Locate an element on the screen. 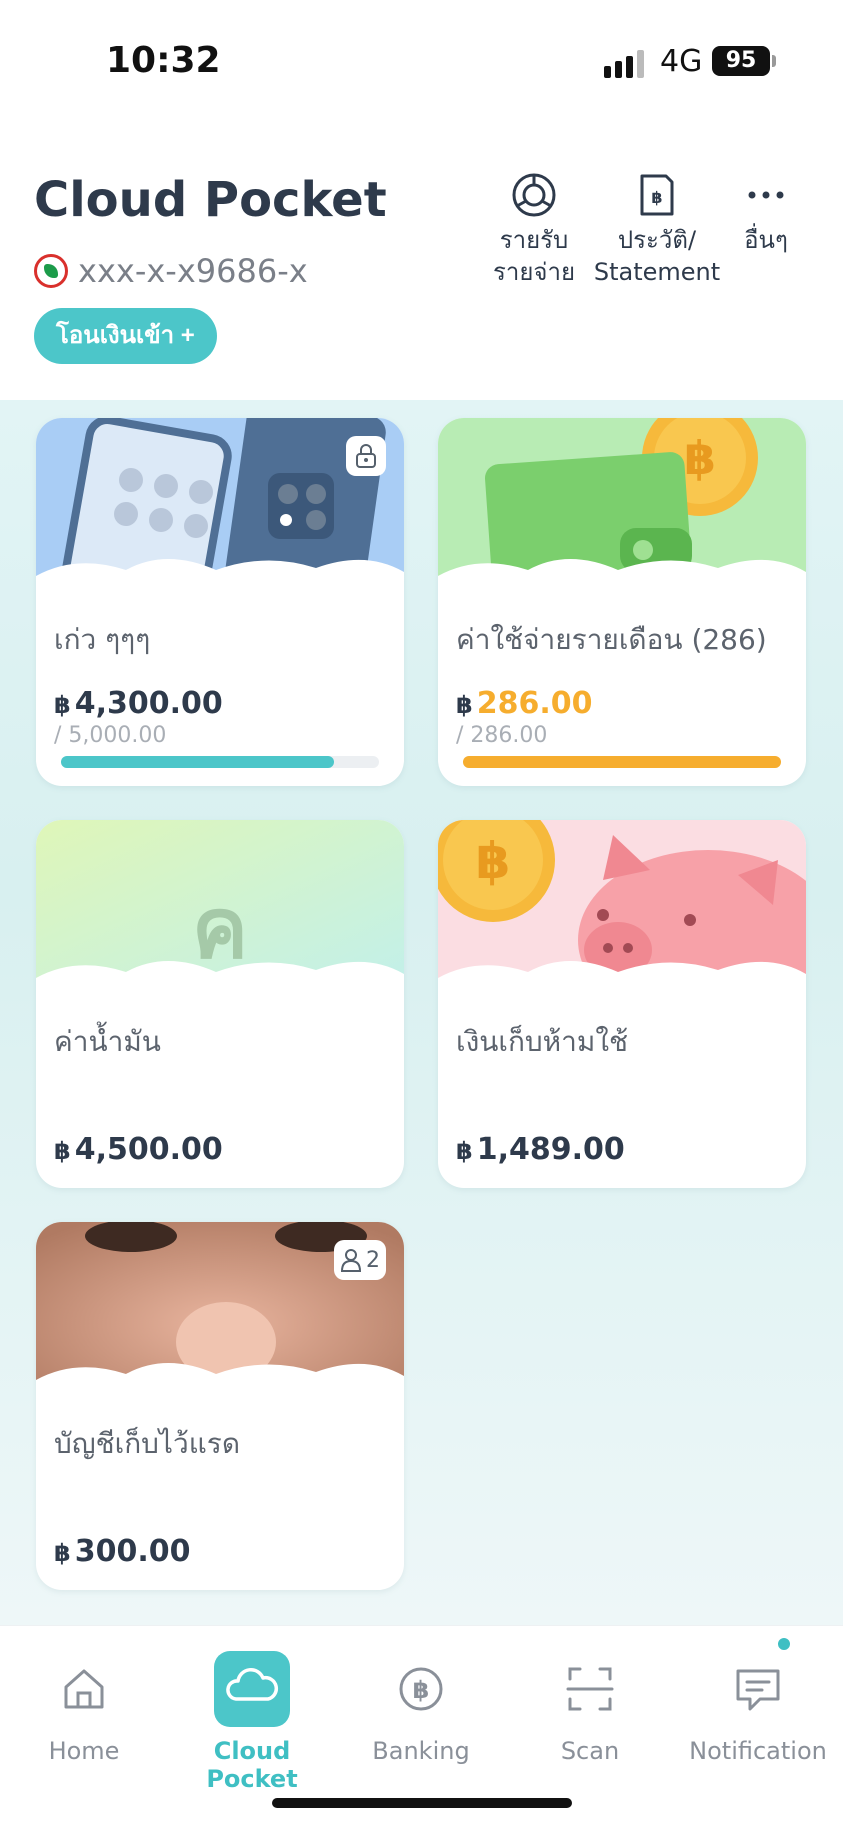  pocket-amount: ฿ 1,489.00 is located at coordinates (540, 1149).